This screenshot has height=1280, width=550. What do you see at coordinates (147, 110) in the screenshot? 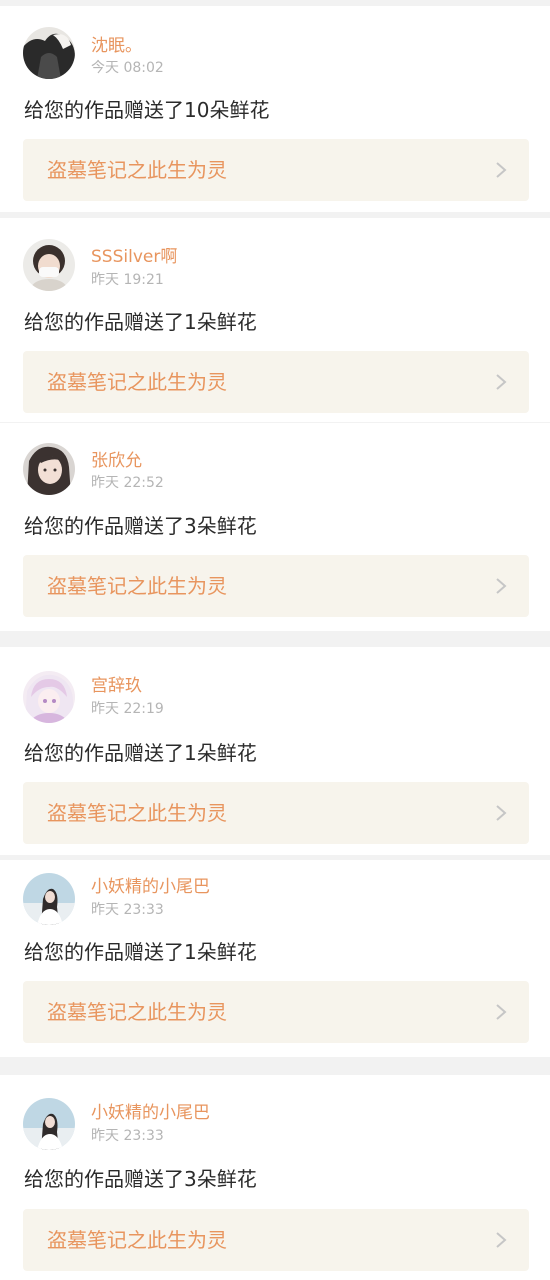
I see `gift-message: 给您的作品赠送了10朵鲜花` at bounding box center [147, 110].